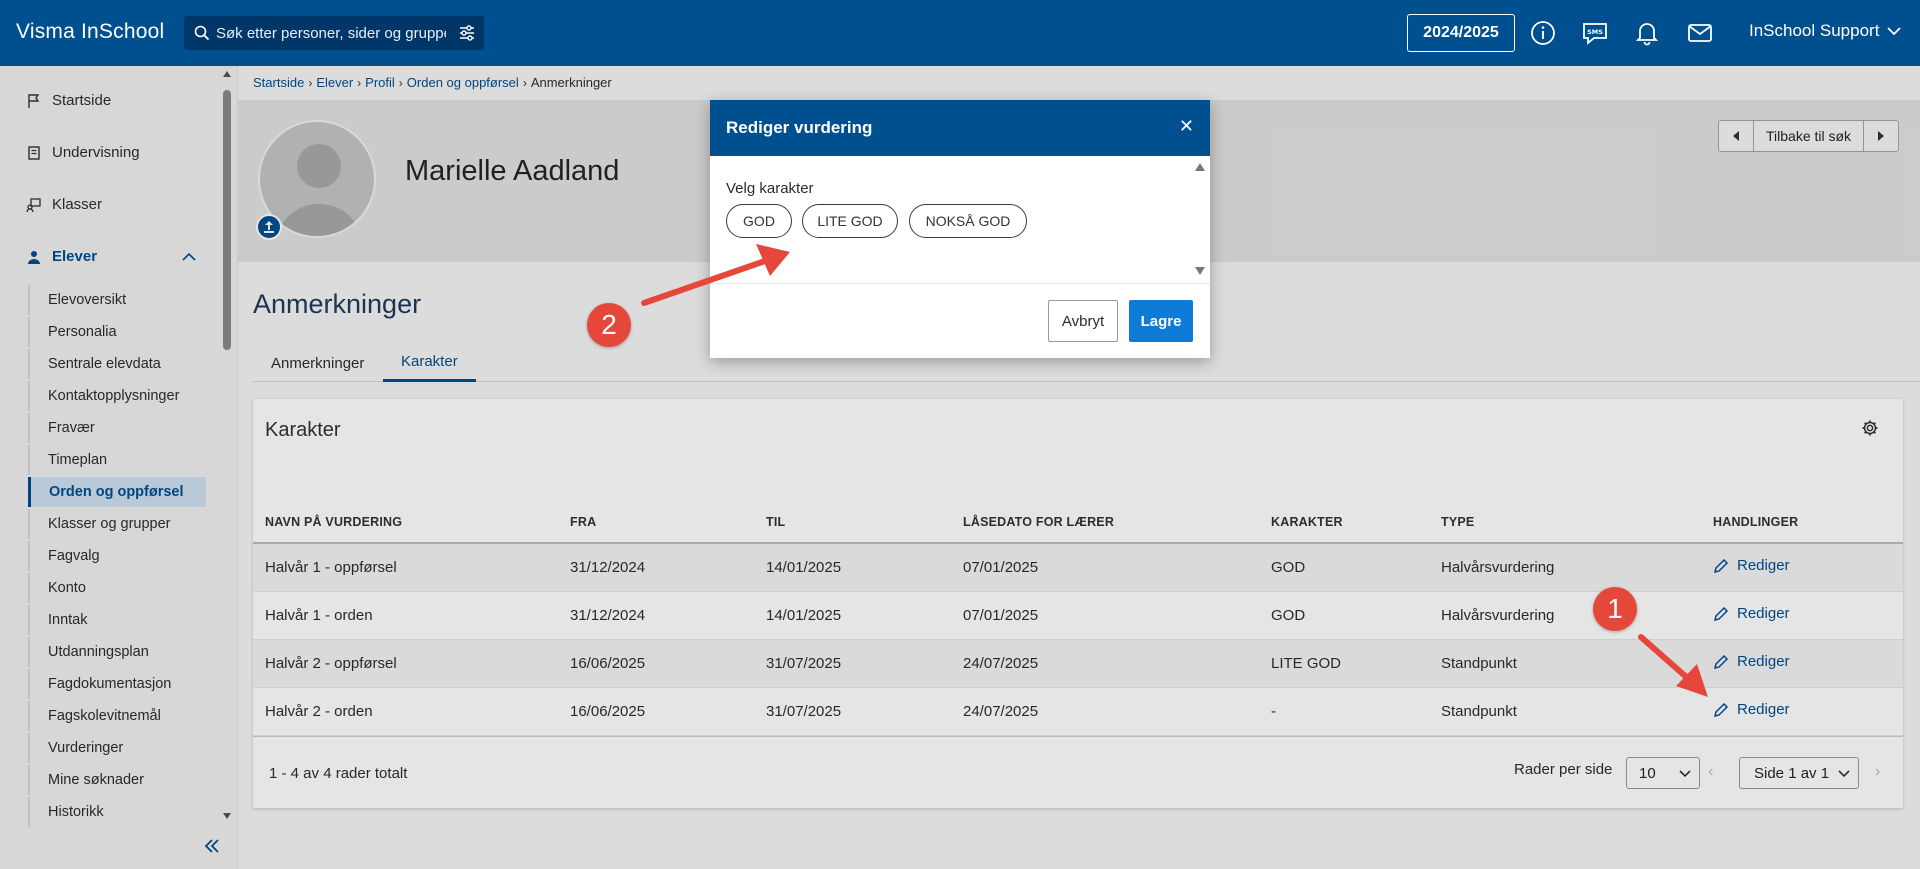 Image resolution: width=1920 pixels, height=869 pixels. Describe the element at coordinates (1461, 33) in the screenshot. I see `school-year-button: 2024/2025` at that location.